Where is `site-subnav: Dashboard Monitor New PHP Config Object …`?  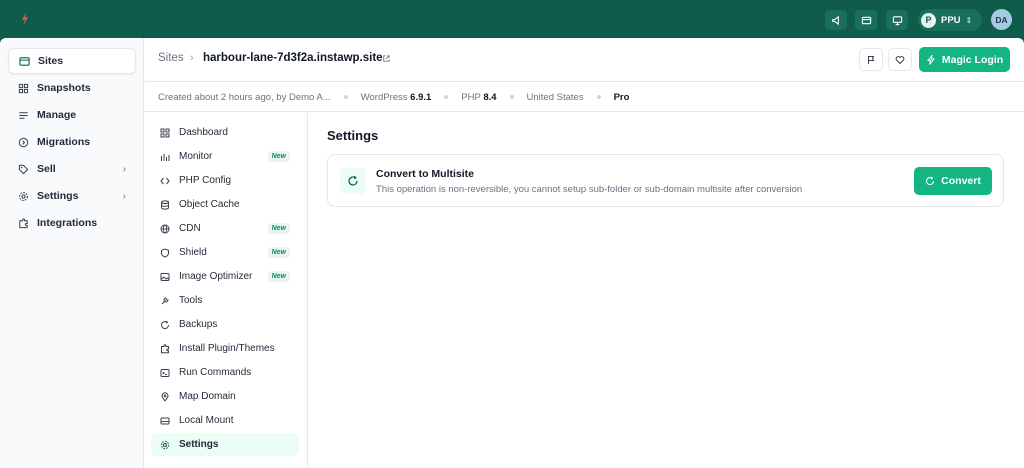
site-subnav: Dashboard Monitor New PHP Config Object … is located at coordinates (226, 290).